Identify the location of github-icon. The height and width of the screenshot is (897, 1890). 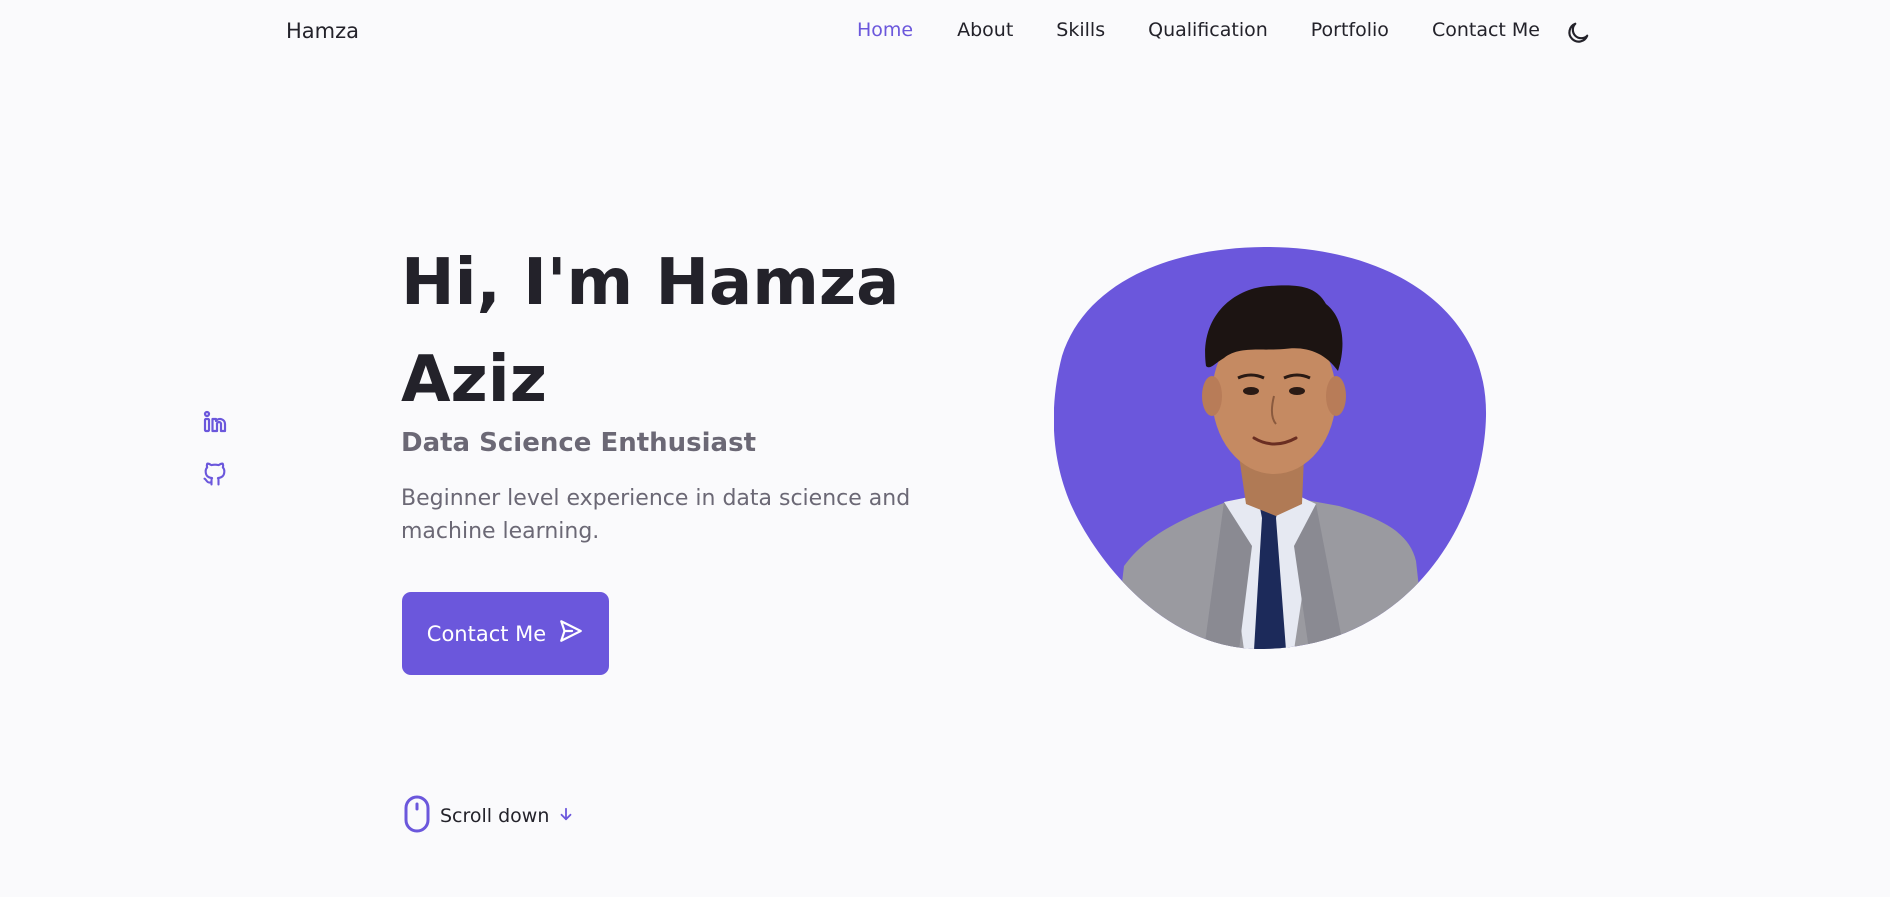
(215, 474).